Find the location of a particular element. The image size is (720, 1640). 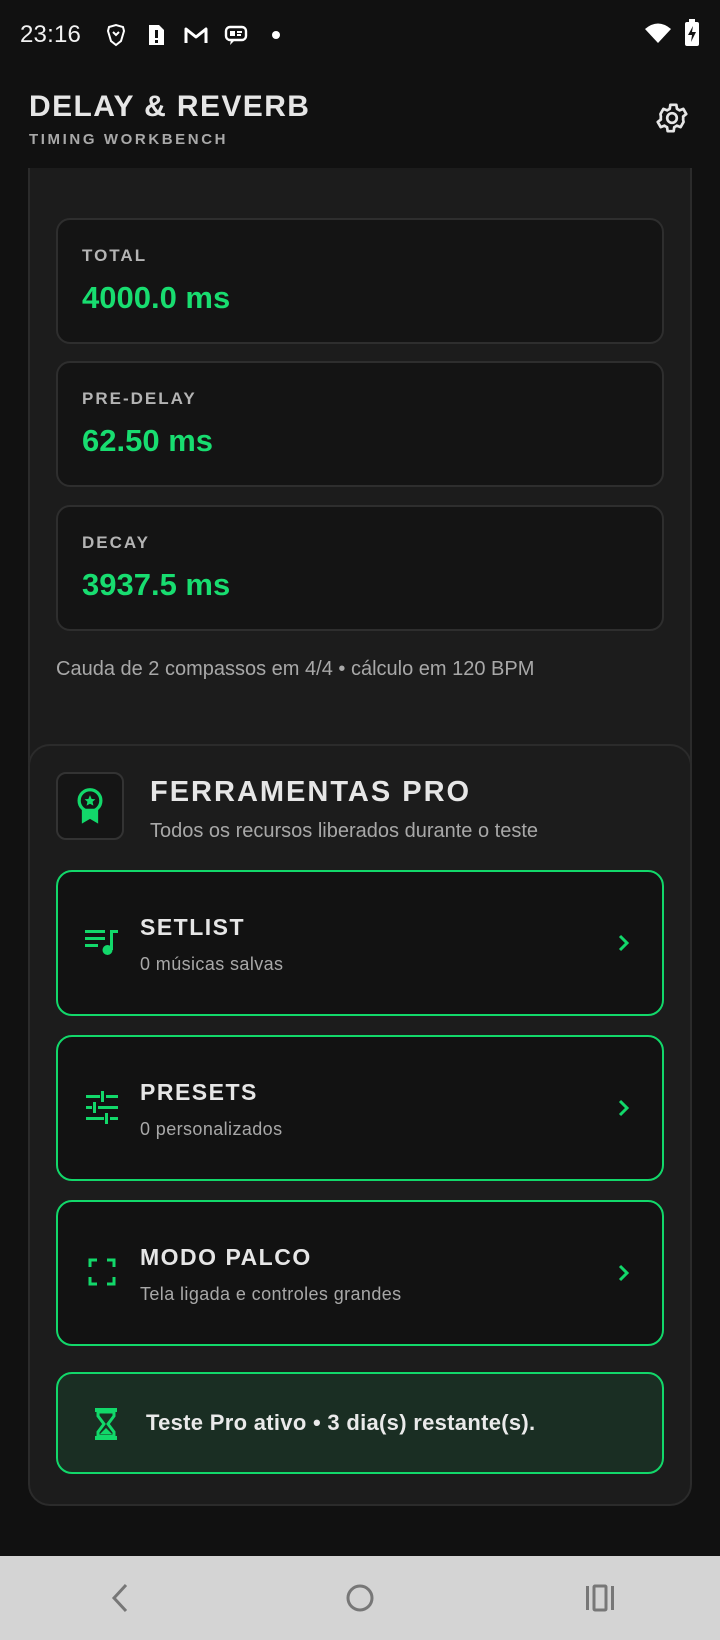

gmail-icon is located at coordinates (196, 35).